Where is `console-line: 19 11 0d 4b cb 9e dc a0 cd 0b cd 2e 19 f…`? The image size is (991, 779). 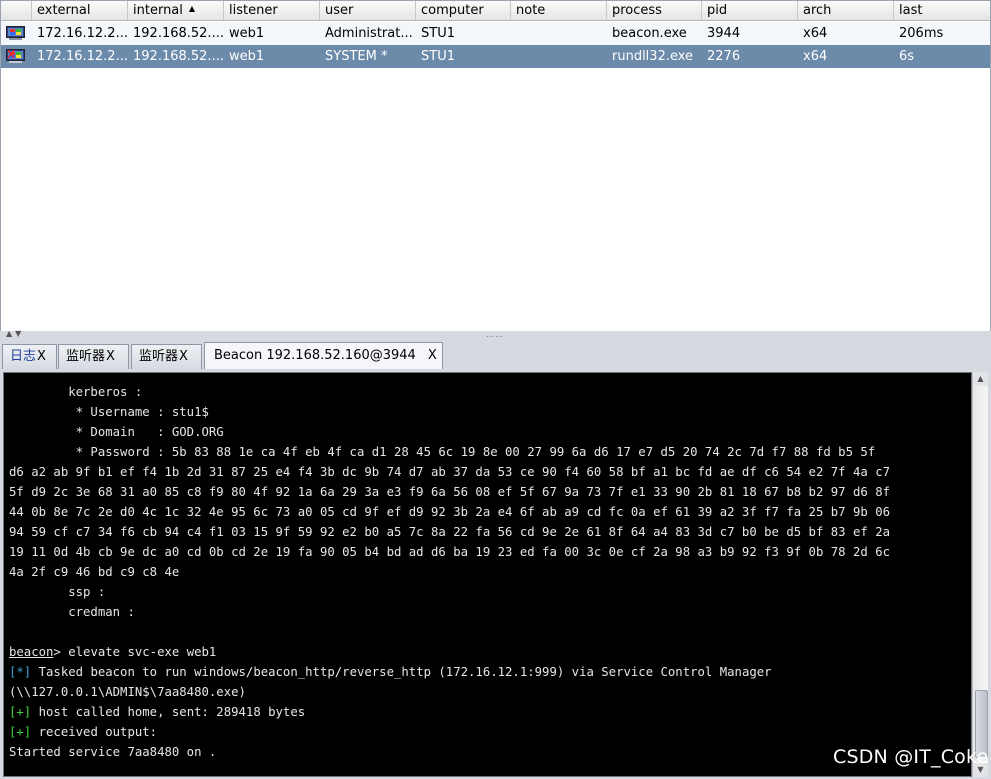
console-line: 19 11 0d 4b cb 9e dc a0 cd 0b cd 2e 19 f… is located at coordinates (449, 552).